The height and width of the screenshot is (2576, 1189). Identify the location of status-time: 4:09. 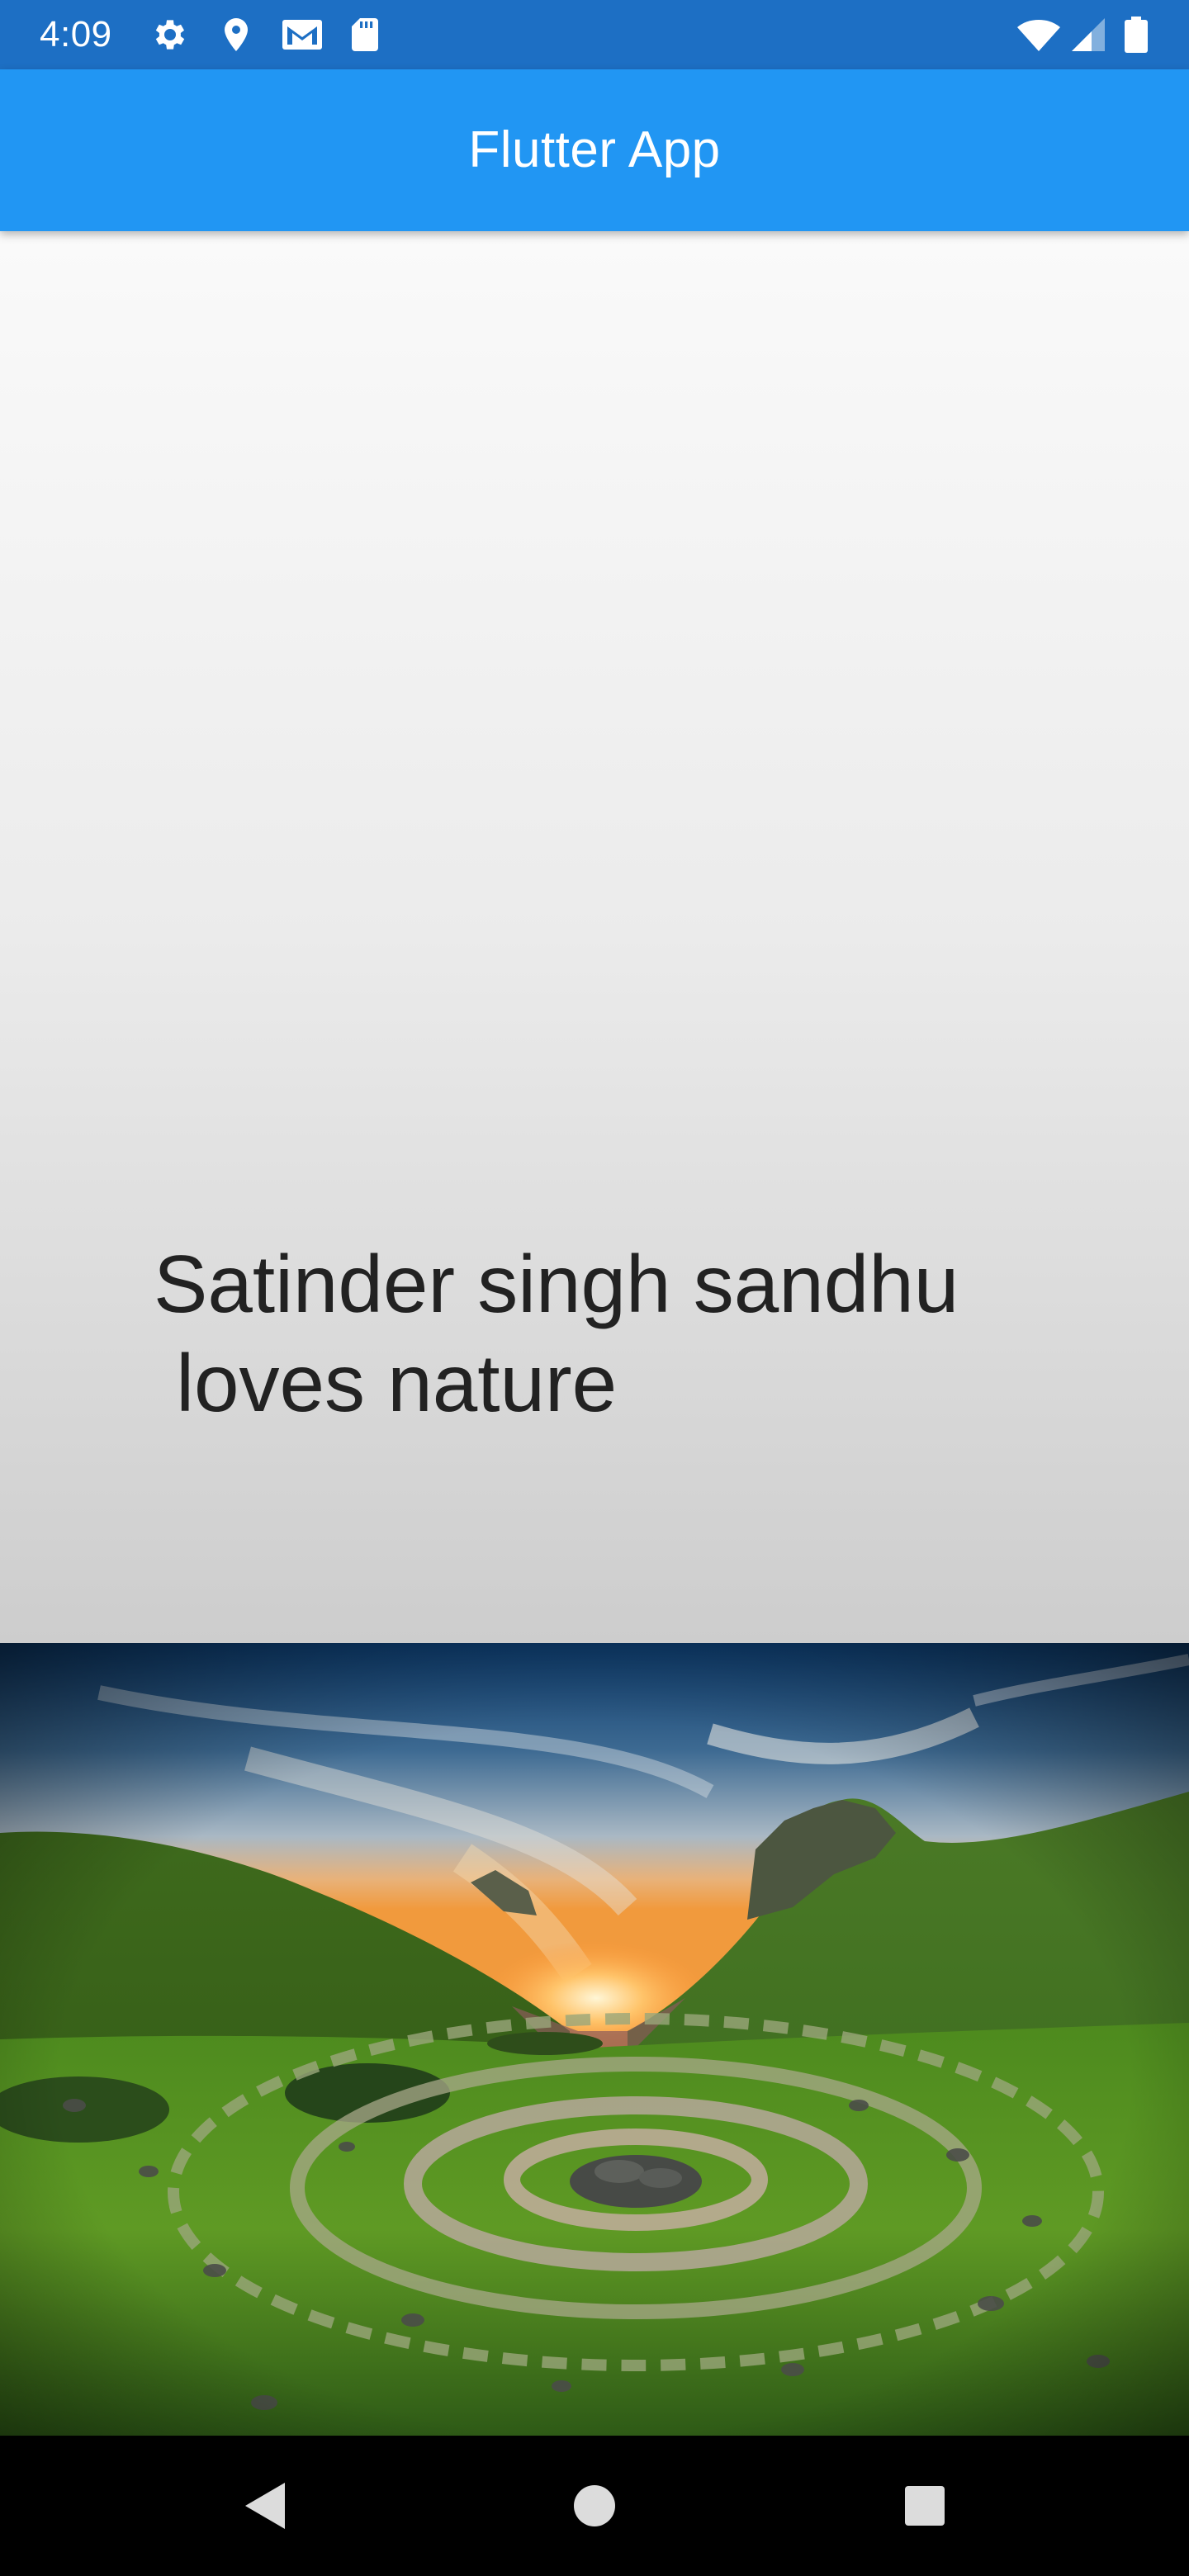
(76, 34).